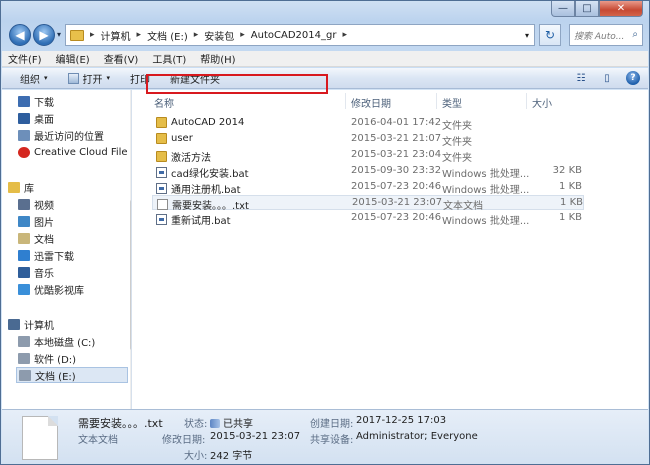  What do you see at coordinates (621, 9) in the screenshot?
I see `close-button: ✕` at bounding box center [621, 9].